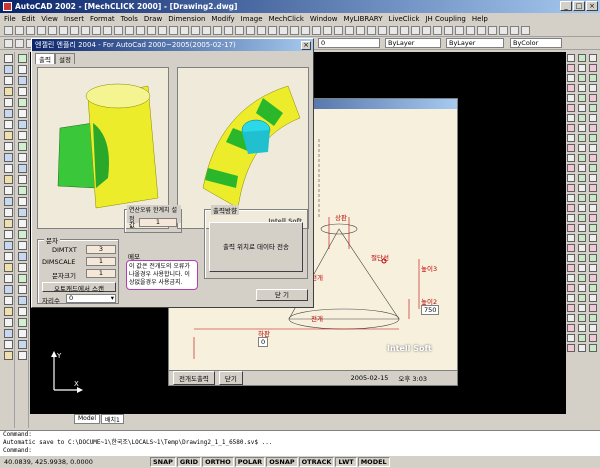 This screenshot has width=600, height=468. I want to click on dimtxt-input: 3, so click(101, 249).